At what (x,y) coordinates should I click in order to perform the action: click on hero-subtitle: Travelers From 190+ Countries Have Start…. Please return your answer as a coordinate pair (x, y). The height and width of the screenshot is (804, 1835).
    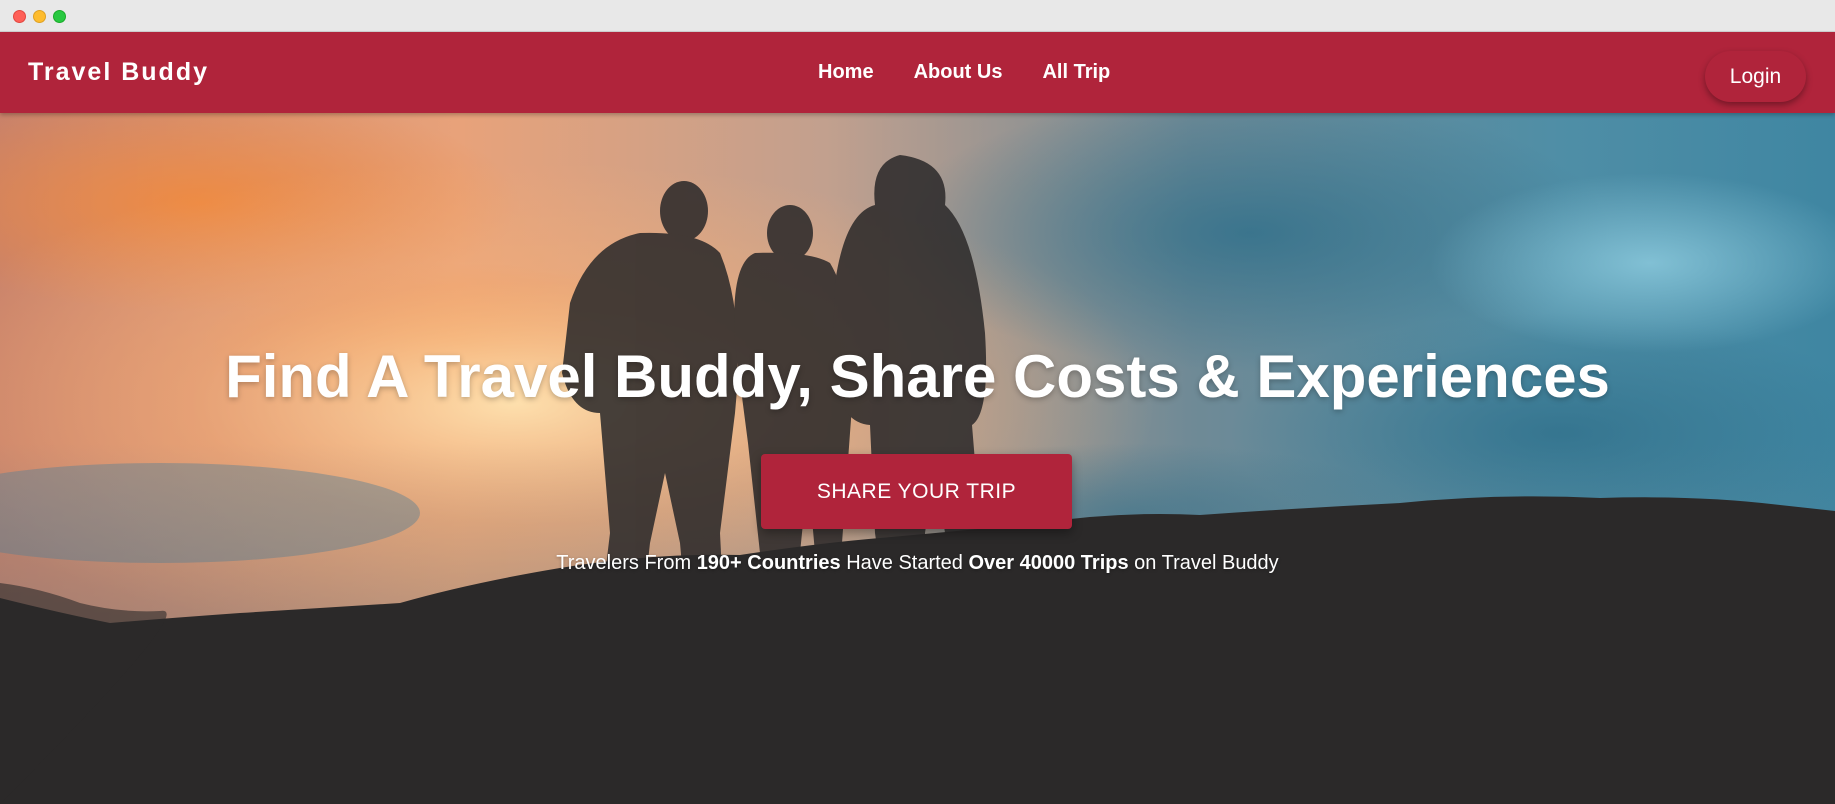
    Looking at the image, I should click on (917, 563).